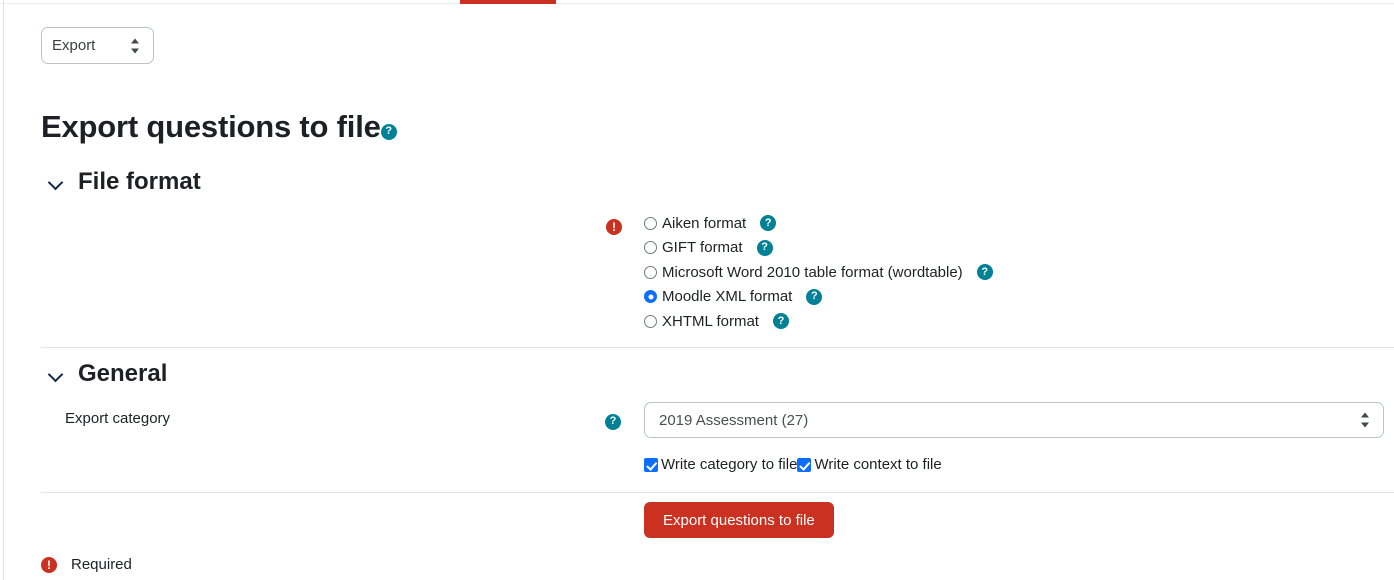 The width and height of the screenshot is (1394, 580). What do you see at coordinates (3, 290) in the screenshot?
I see `page-left-gutter` at bounding box center [3, 290].